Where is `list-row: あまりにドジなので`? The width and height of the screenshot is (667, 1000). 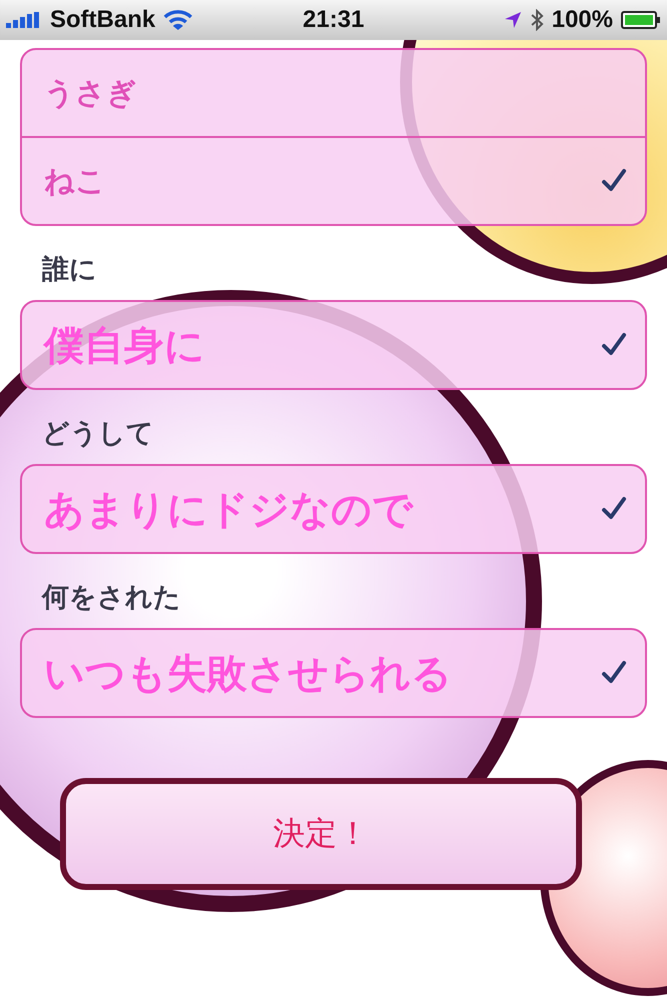
list-row: あまりにドジなので is located at coordinates (333, 509).